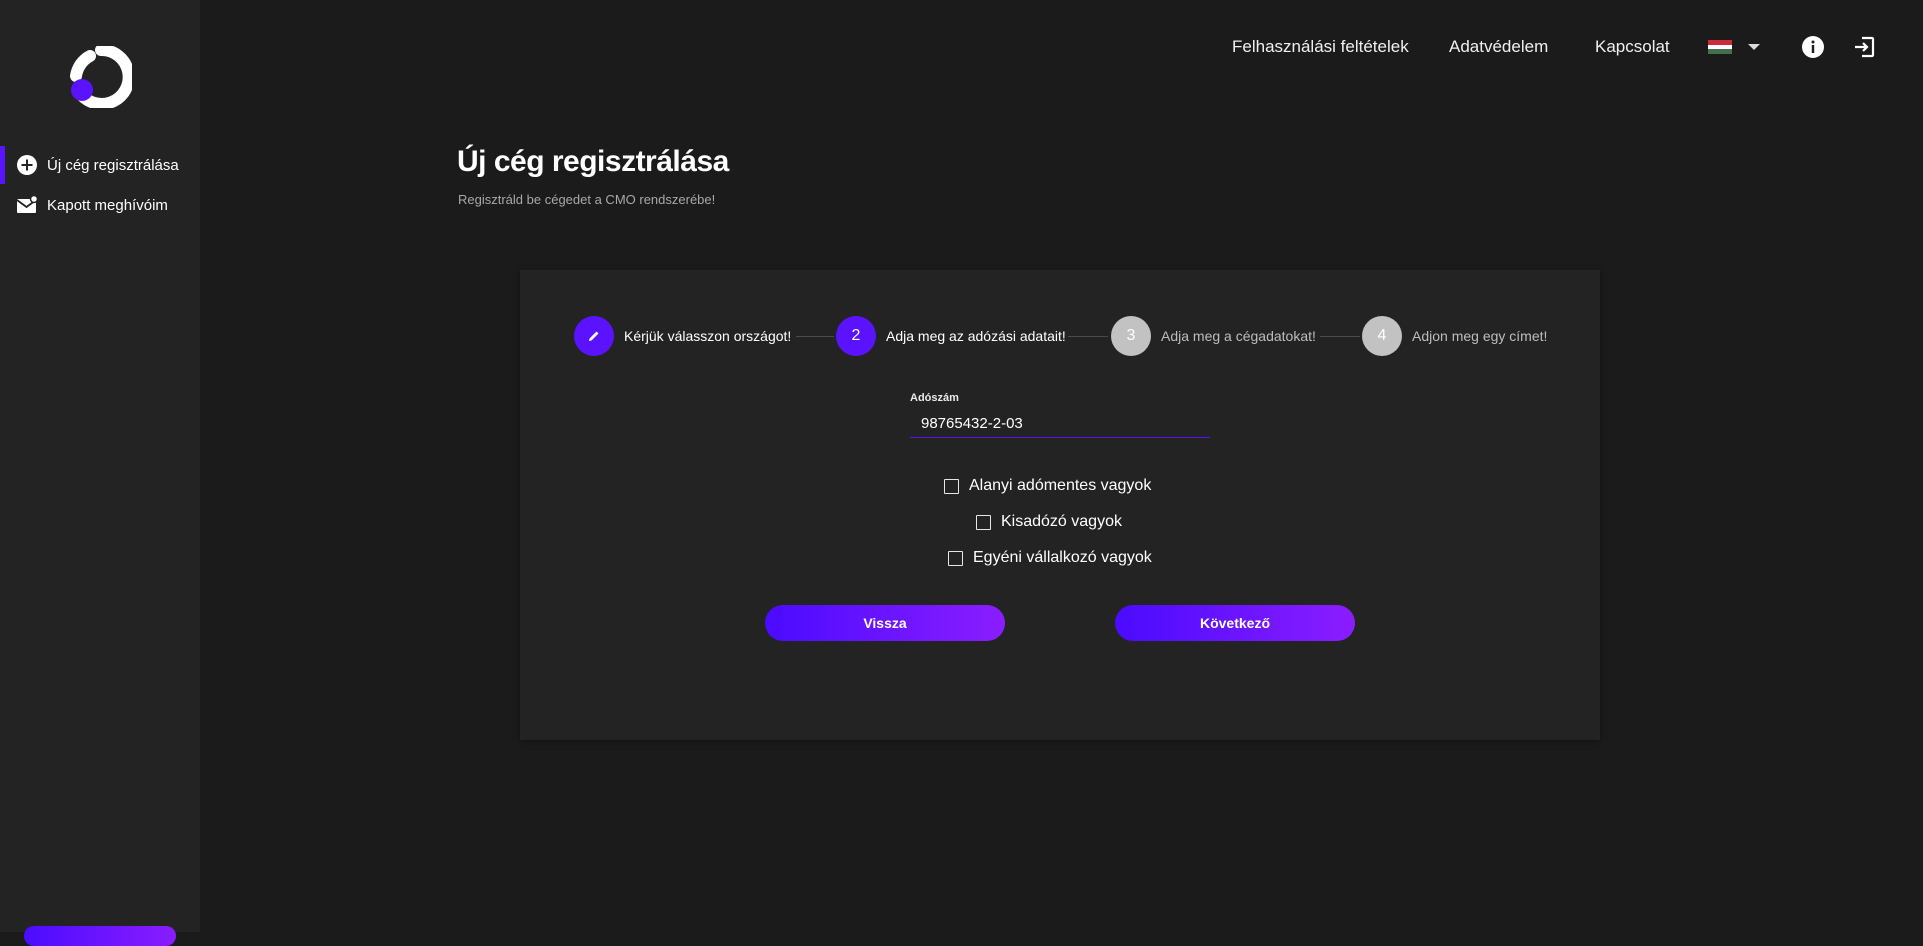 The image size is (1923, 946). I want to click on step-label: Kérjük válasszon országot!, so click(708, 336).